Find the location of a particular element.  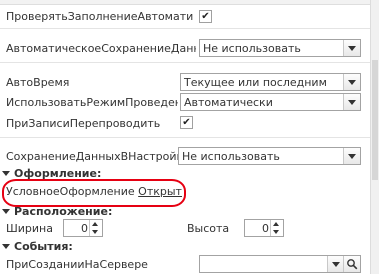

section-layout-title: Расположение: is located at coordinates (63, 211).